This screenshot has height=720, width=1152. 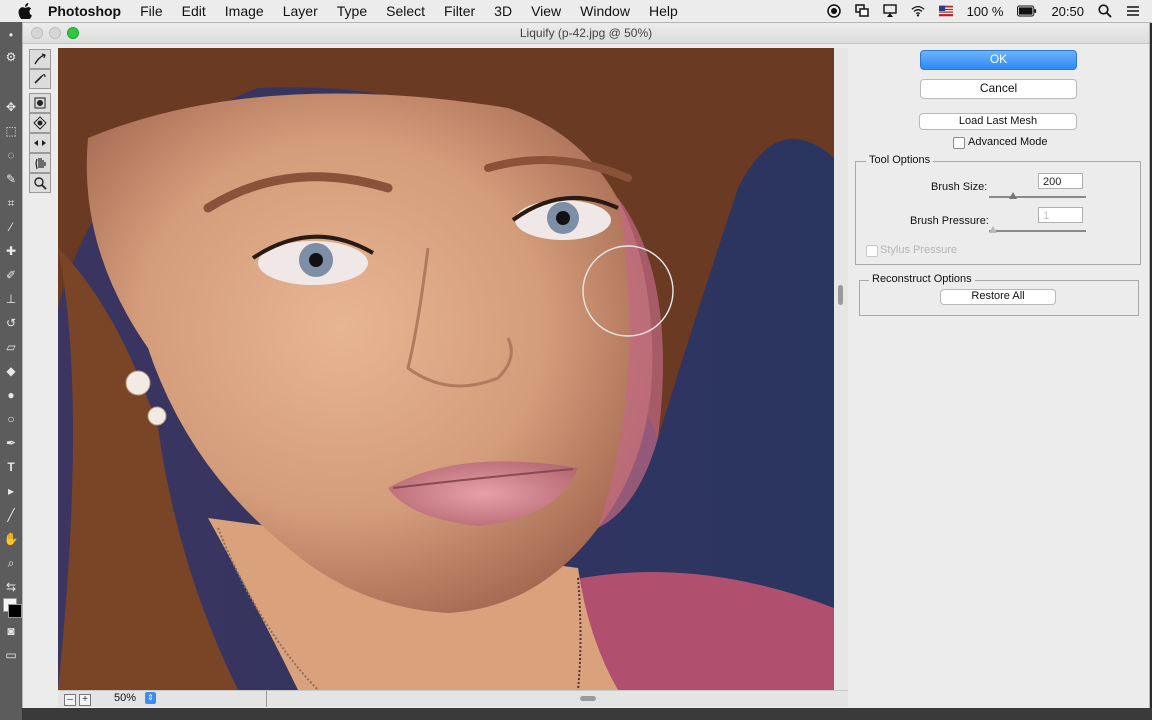 What do you see at coordinates (889, 11) in the screenshot?
I see `airplay-icon` at bounding box center [889, 11].